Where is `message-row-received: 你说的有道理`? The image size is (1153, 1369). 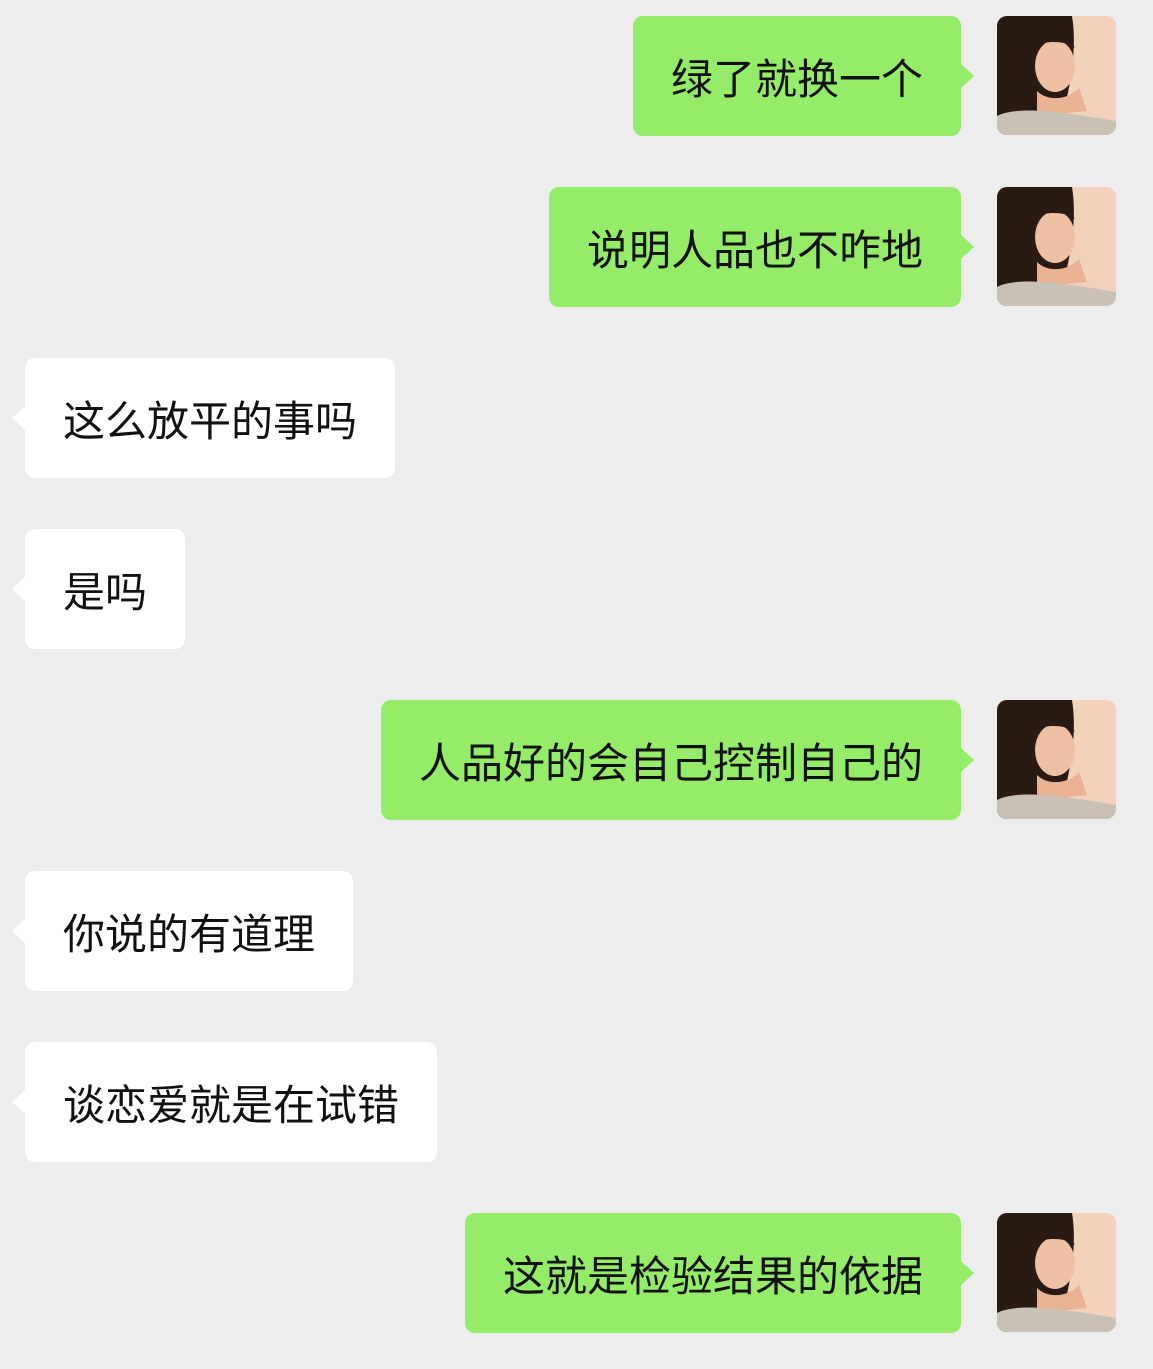
message-row-received: 你说的有道理 is located at coordinates (576, 931).